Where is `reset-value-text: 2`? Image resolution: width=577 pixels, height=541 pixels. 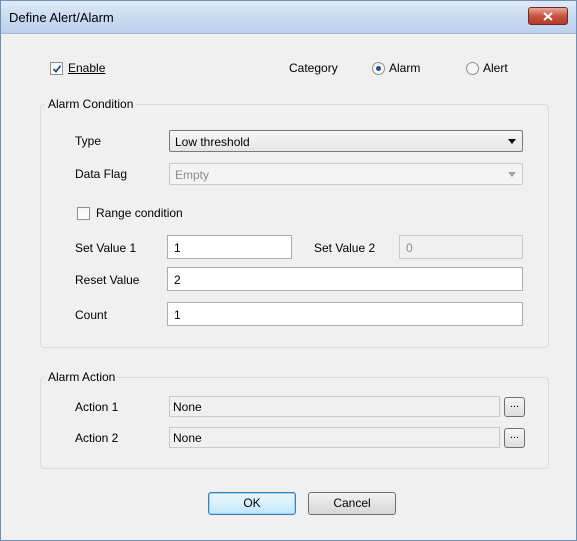
reset-value-text: 2 is located at coordinates (177, 280).